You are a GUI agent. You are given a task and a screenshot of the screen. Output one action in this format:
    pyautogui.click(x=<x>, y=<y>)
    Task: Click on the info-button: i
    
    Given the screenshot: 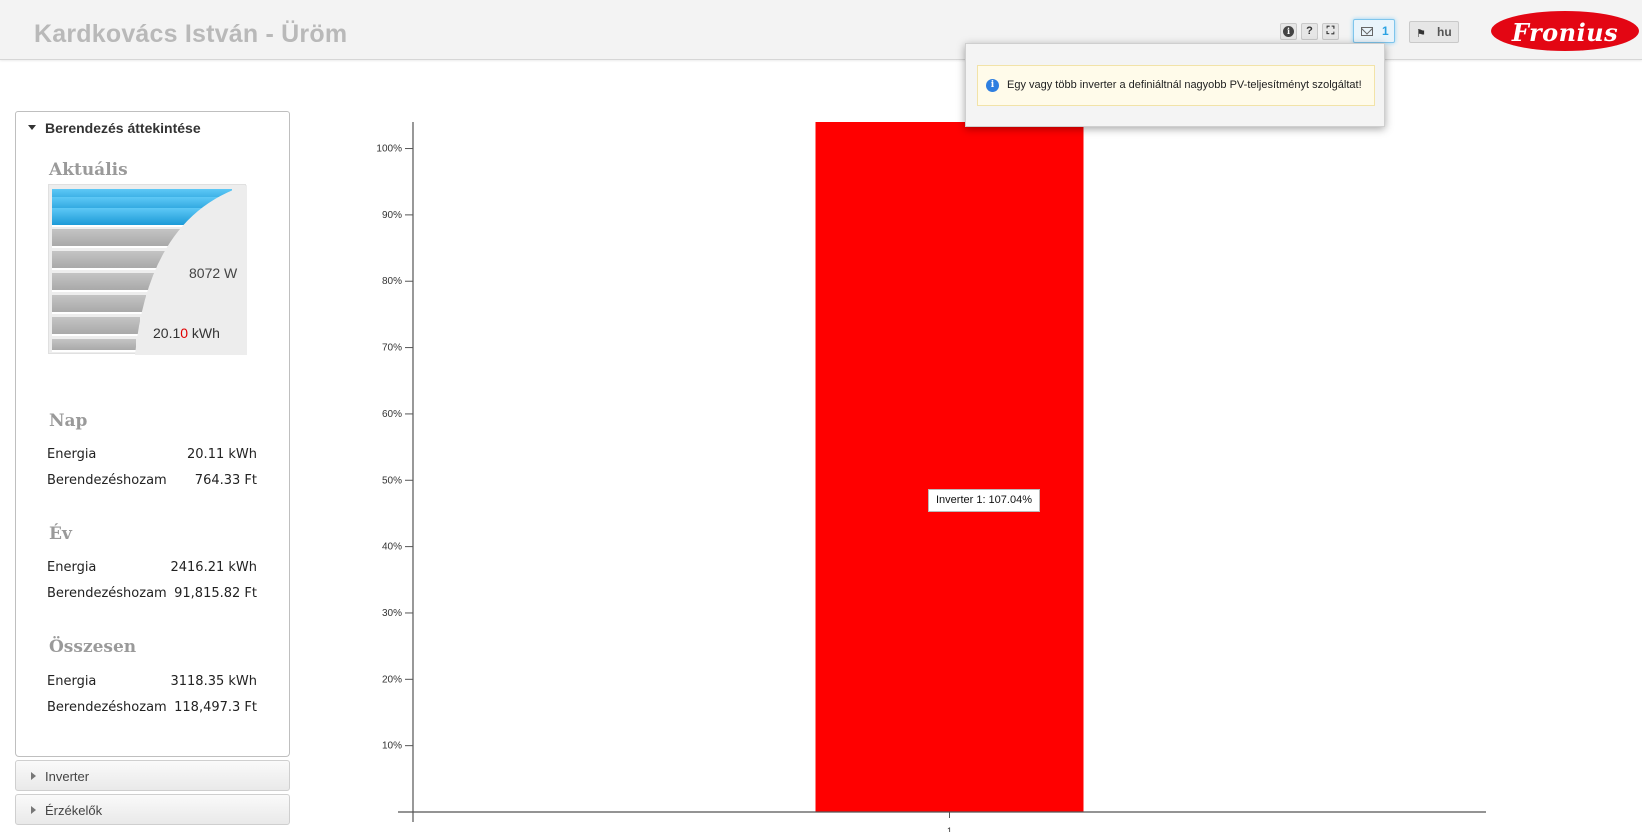 What is the action you would take?
    pyautogui.click(x=1288, y=31)
    